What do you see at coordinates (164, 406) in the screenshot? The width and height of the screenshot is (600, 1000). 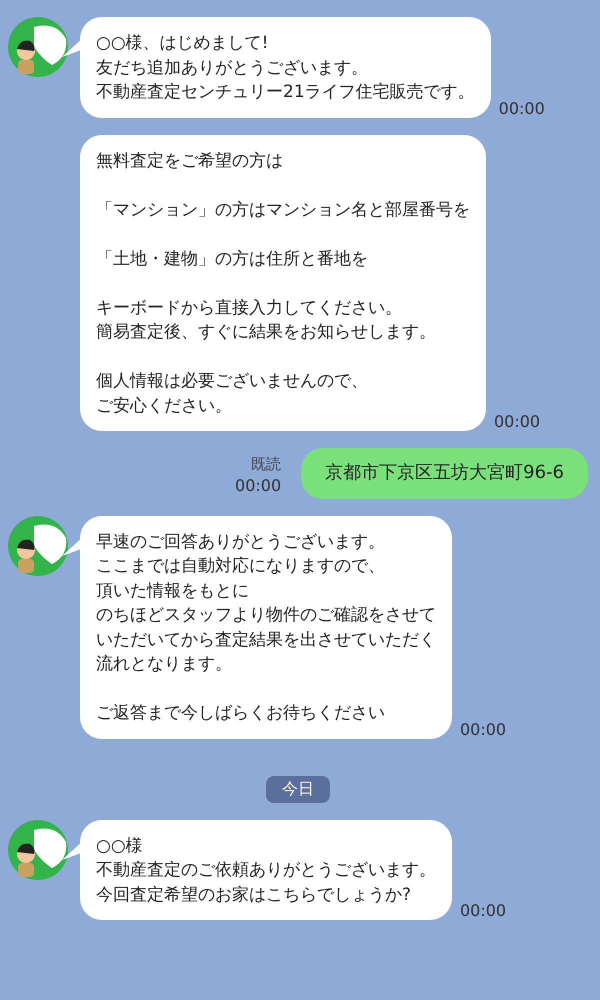 I see `message-text-line: ご安心ください。` at bounding box center [164, 406].